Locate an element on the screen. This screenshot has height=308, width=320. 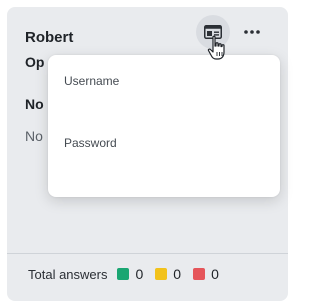
answers-stat-red: 0 is located at coordinates (206, 274).